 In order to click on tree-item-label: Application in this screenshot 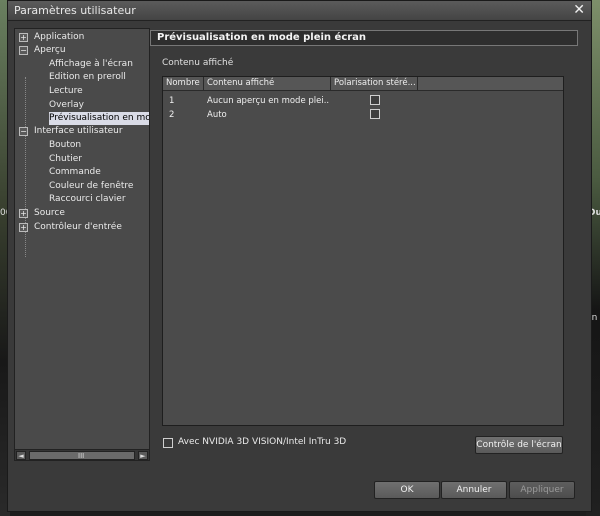, I will do `click(59, 37)`.